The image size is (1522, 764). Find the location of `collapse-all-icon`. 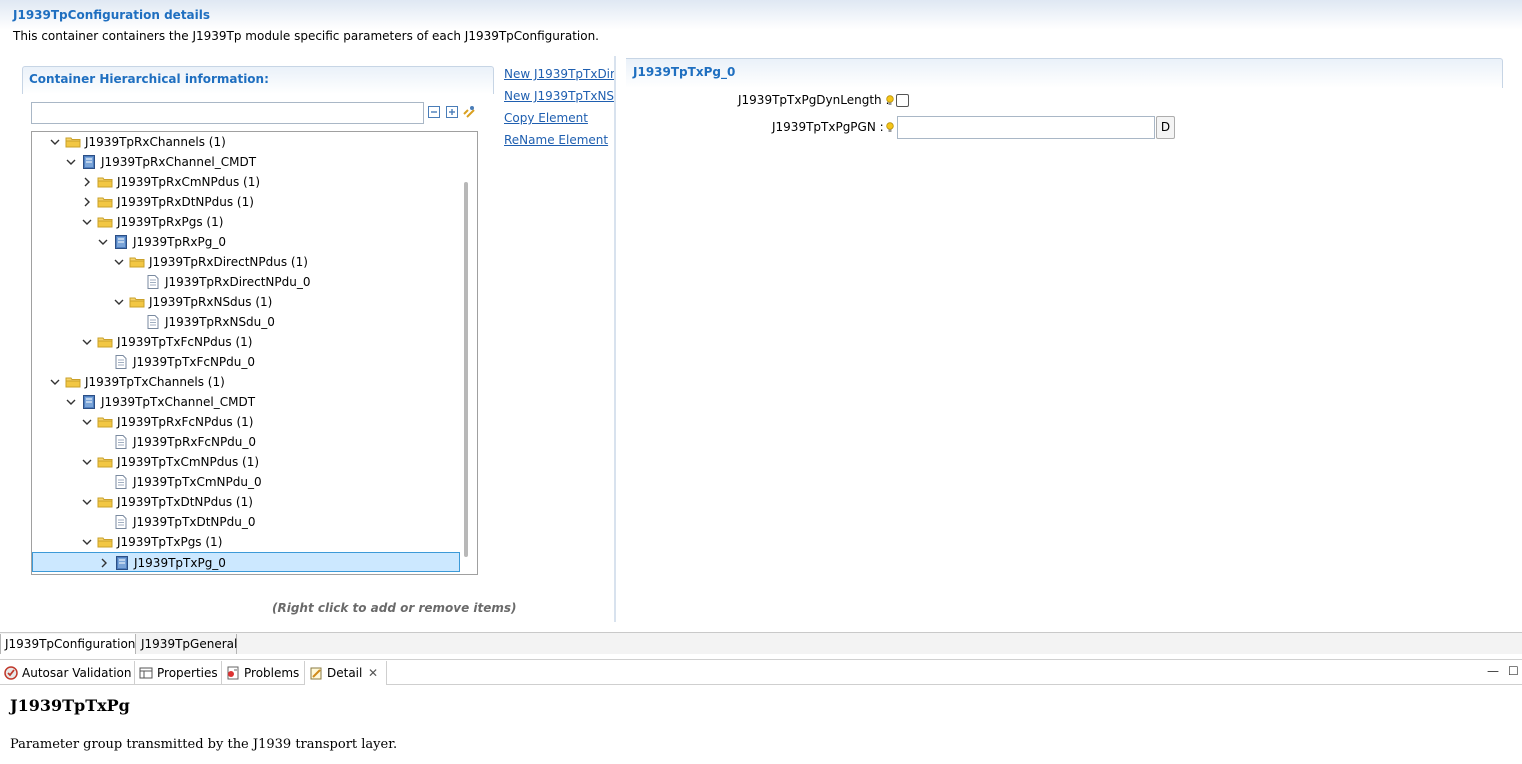

collapse-all-icon is located at coordinates (434, 112).